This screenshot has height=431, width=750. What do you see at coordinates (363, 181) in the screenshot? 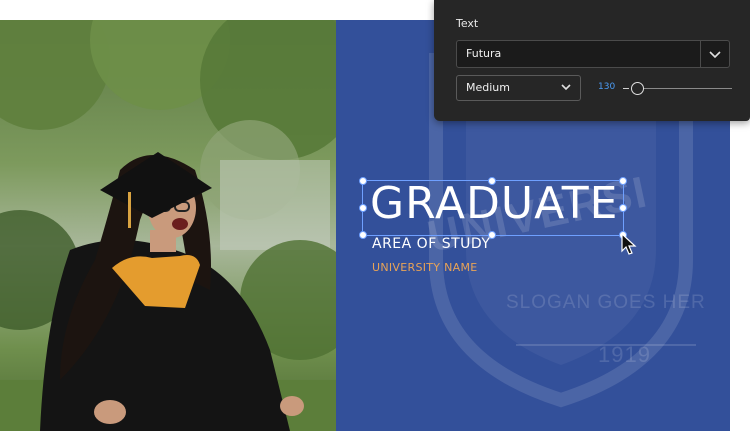
I see `resize-handle-top-left` at bounding box center [363, 181].